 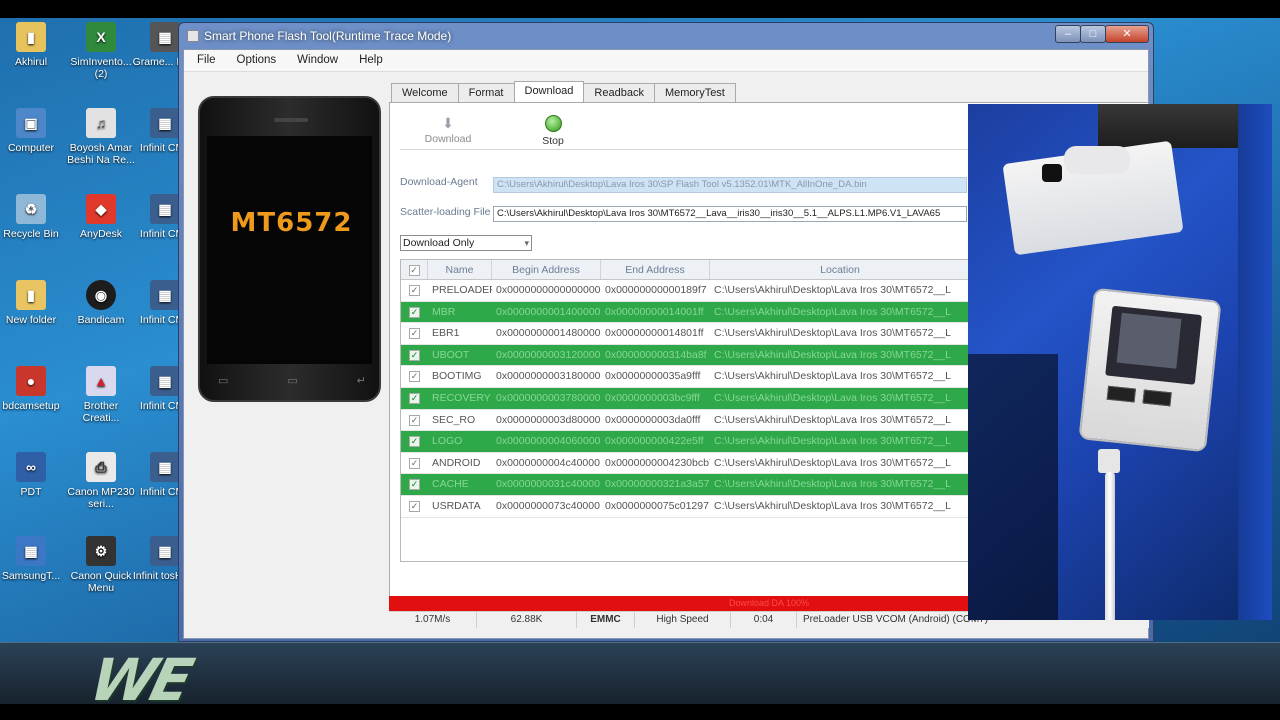 I want to click on scatter-loading-label: Scatter-loading File, so click(x=445, y=212).